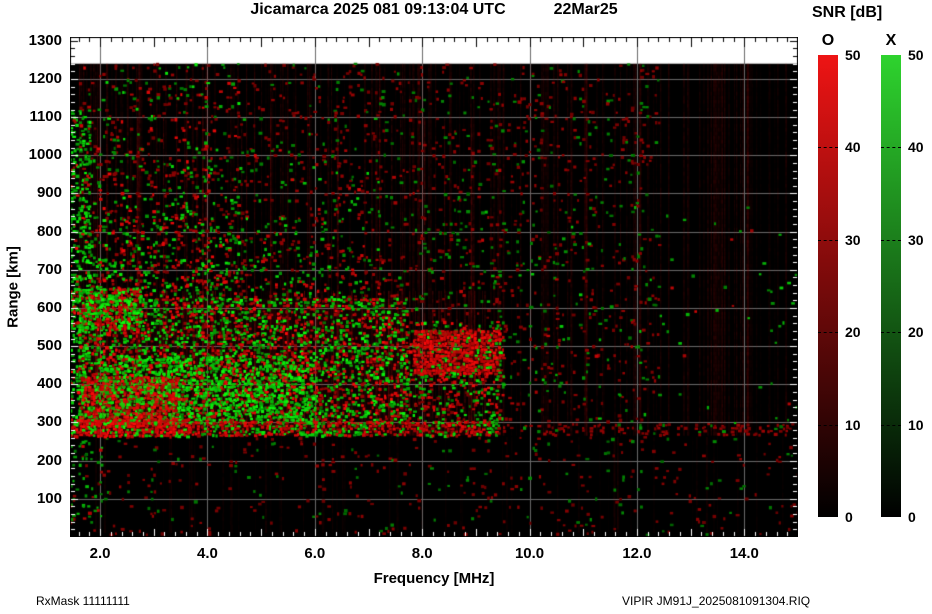  Describe the element at coordinates (49, 193) in the screenshot. I see `y-tick-label-900: 900` at that location.